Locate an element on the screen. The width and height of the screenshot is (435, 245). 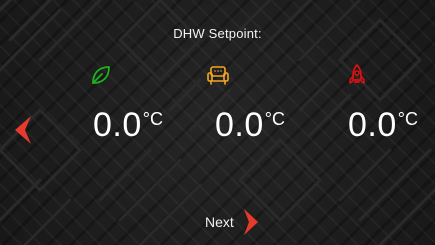
eco-setpoint-number: 0.0 is located at coordinates (117, 125).